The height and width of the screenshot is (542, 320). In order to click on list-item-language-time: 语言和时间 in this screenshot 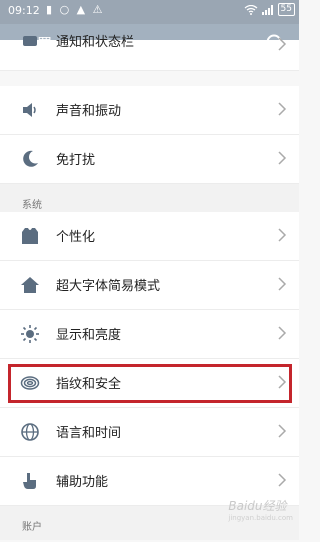, I will do `click(149, 432)`.